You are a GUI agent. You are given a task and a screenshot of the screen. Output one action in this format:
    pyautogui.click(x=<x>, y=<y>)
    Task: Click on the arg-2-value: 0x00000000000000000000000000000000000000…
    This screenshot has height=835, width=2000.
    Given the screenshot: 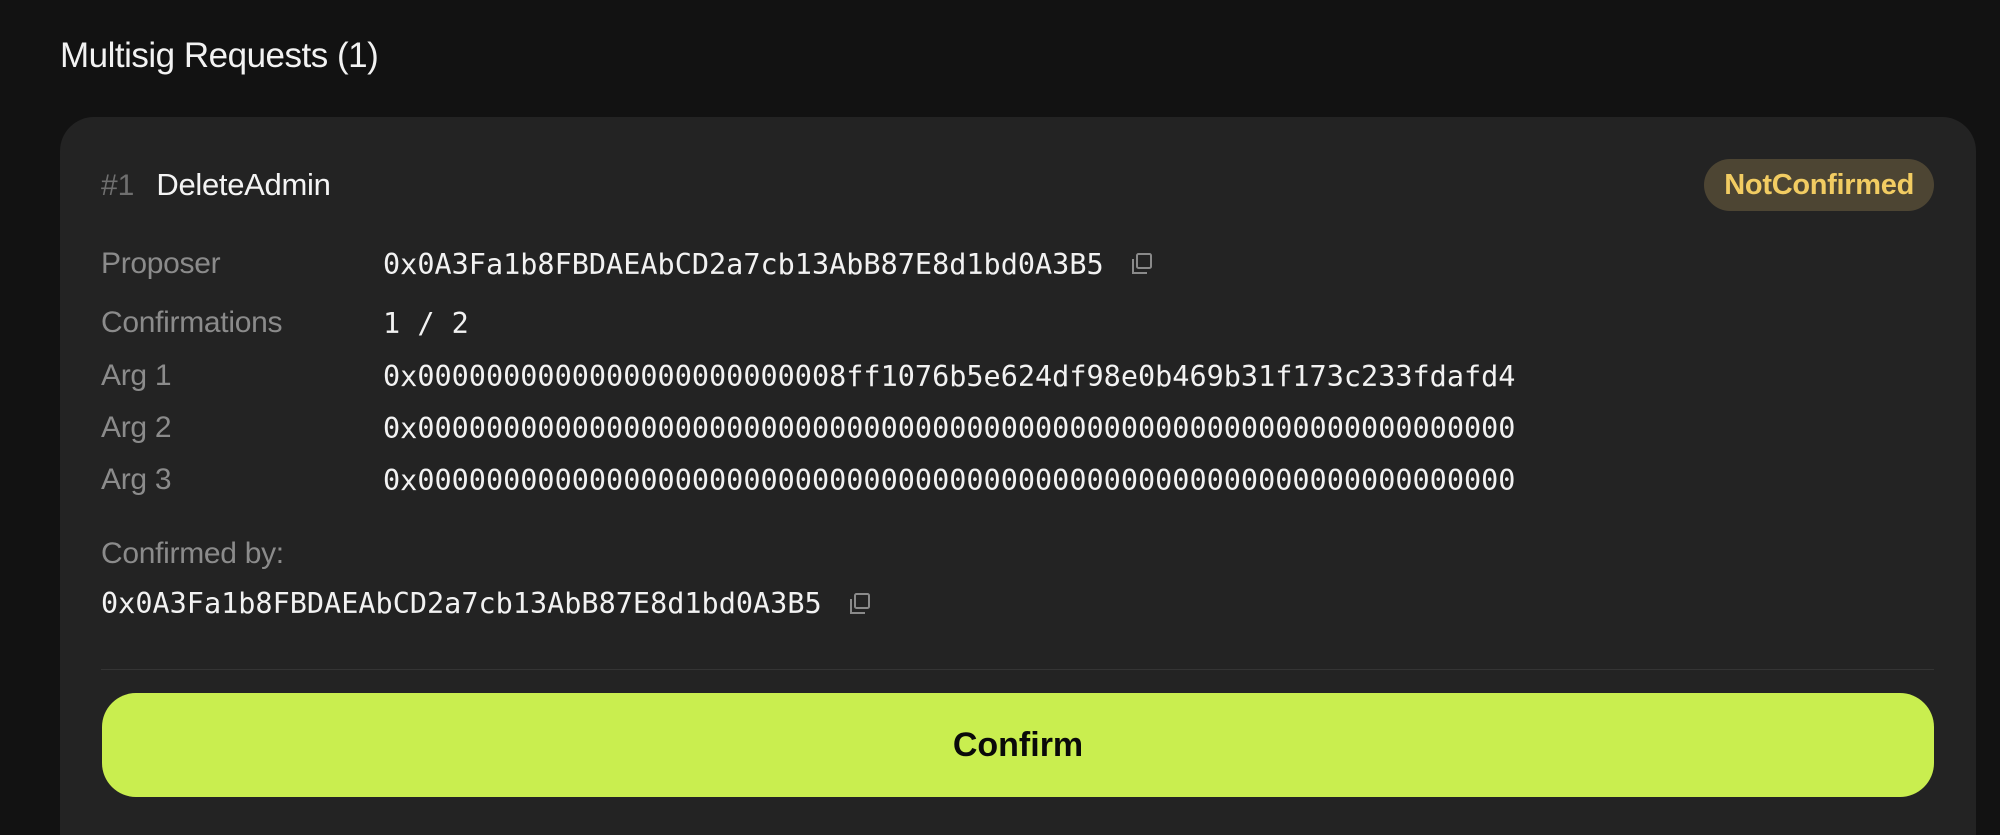 What is the action you would take?
    pyautogui.click(x=949, y=428)
    